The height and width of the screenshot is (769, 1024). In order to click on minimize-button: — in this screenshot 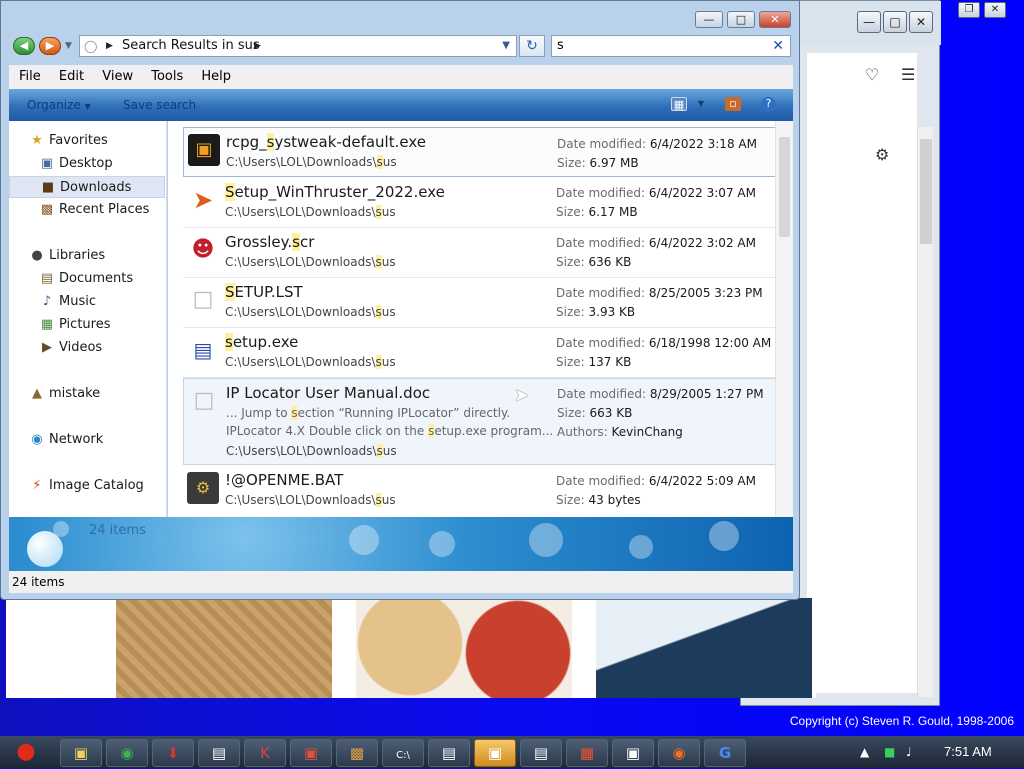, I will do `click(709, 19)`.